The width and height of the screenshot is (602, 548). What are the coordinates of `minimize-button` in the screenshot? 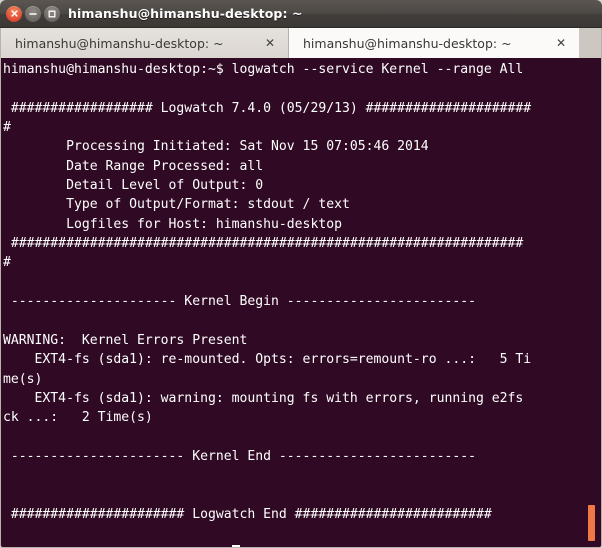 It's located at (33, 13).